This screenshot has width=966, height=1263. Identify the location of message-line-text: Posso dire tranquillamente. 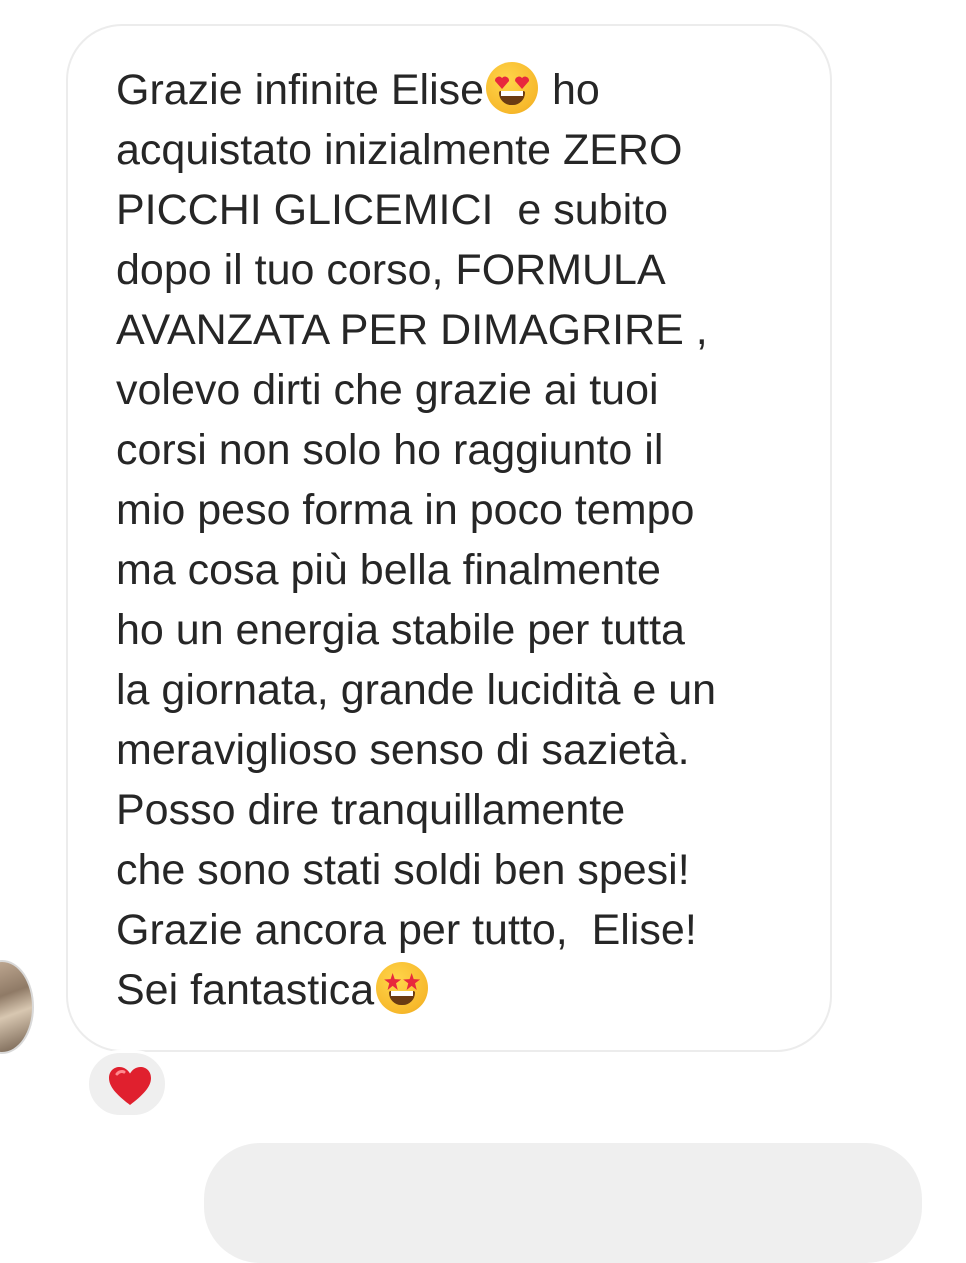
(371, 810).